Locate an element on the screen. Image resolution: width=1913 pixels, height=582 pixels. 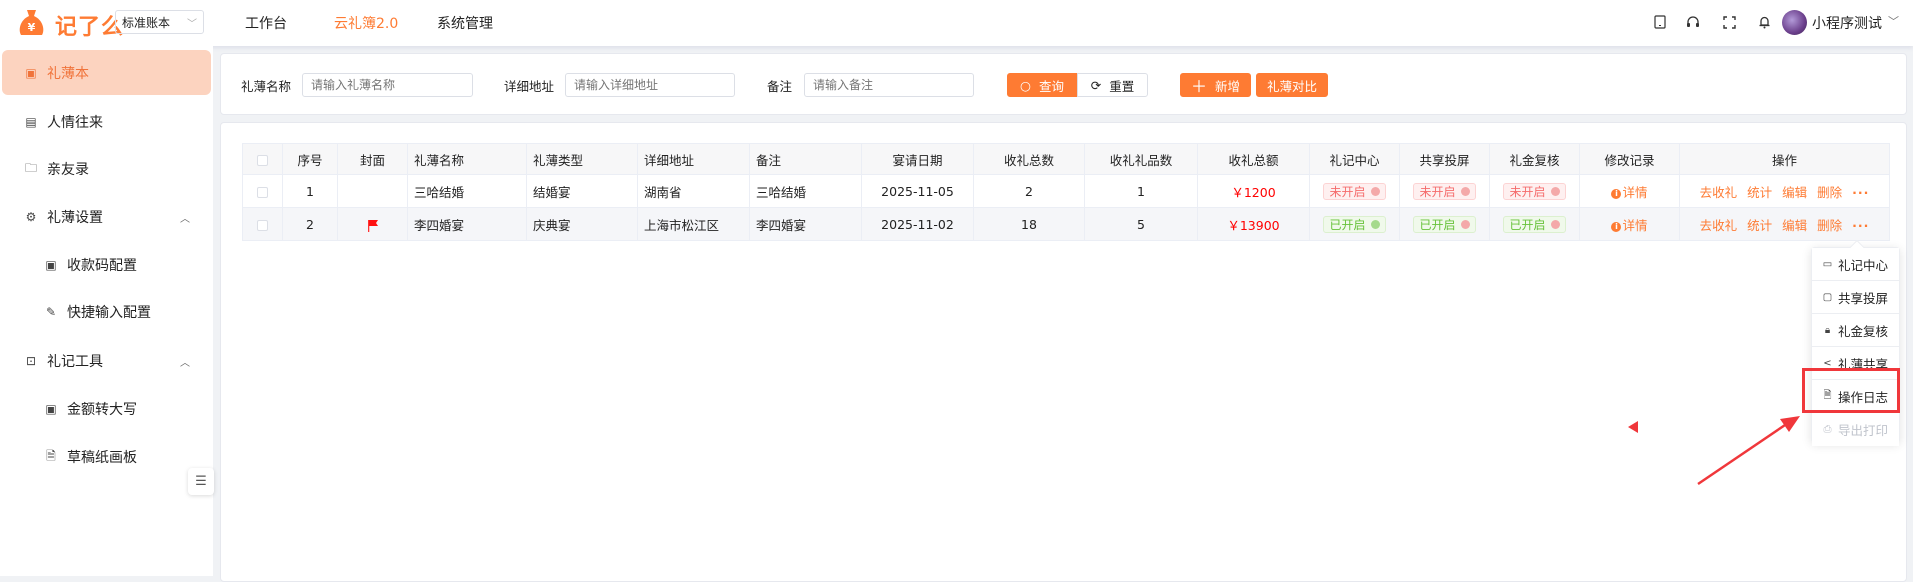
row-gift-count: 18 is located at coordinates (1029, 224).